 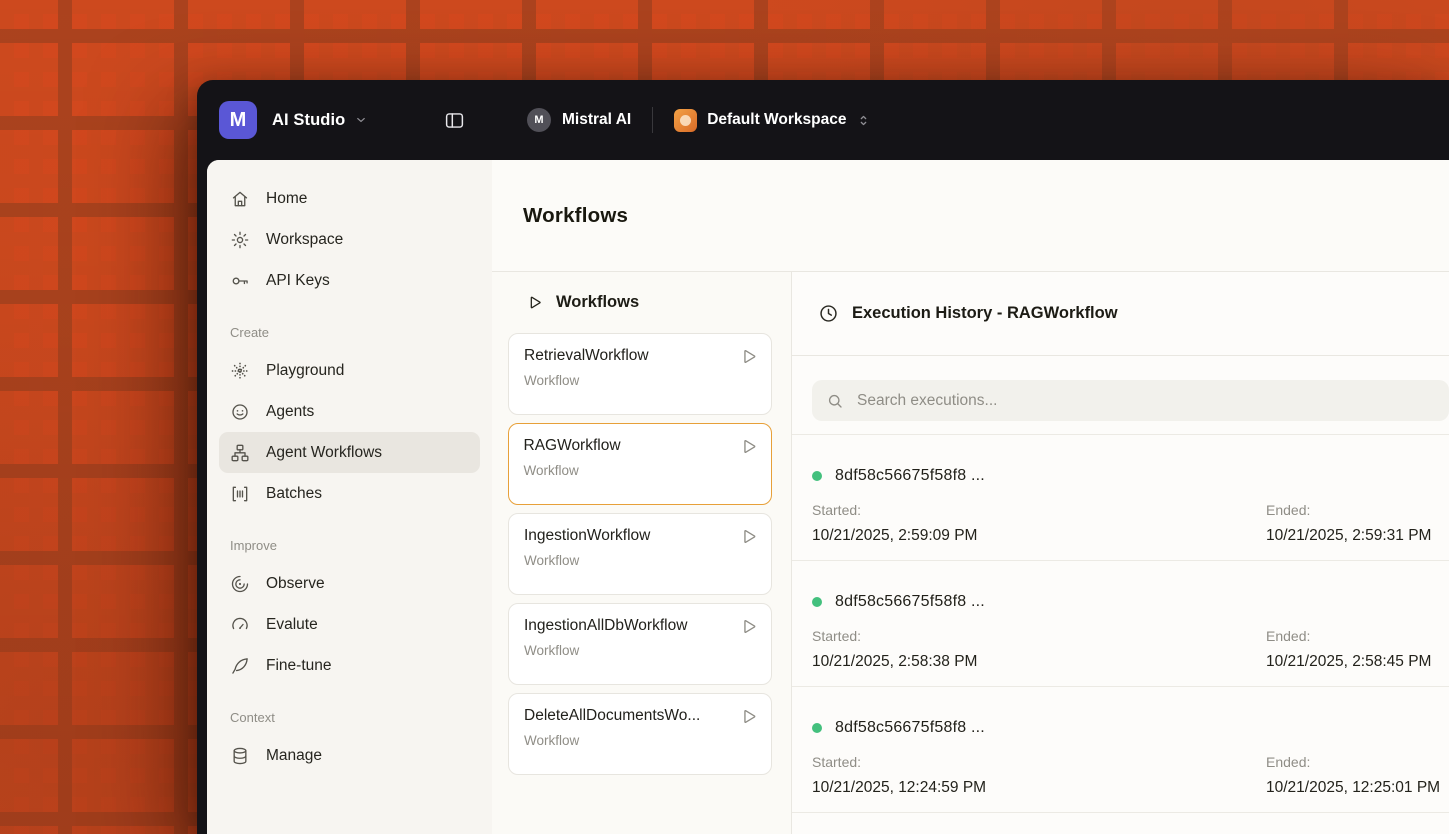 I want to click on ai-studio-logo: M, so click(x=238, y=120).